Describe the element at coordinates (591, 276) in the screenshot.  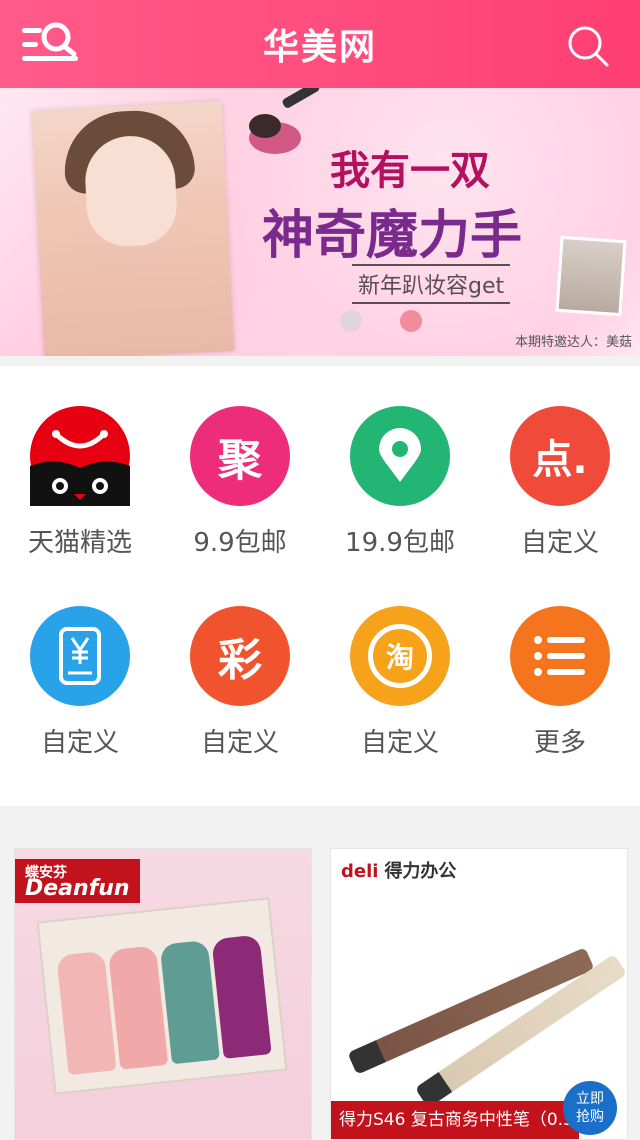
I see `guest-photo` at that location.